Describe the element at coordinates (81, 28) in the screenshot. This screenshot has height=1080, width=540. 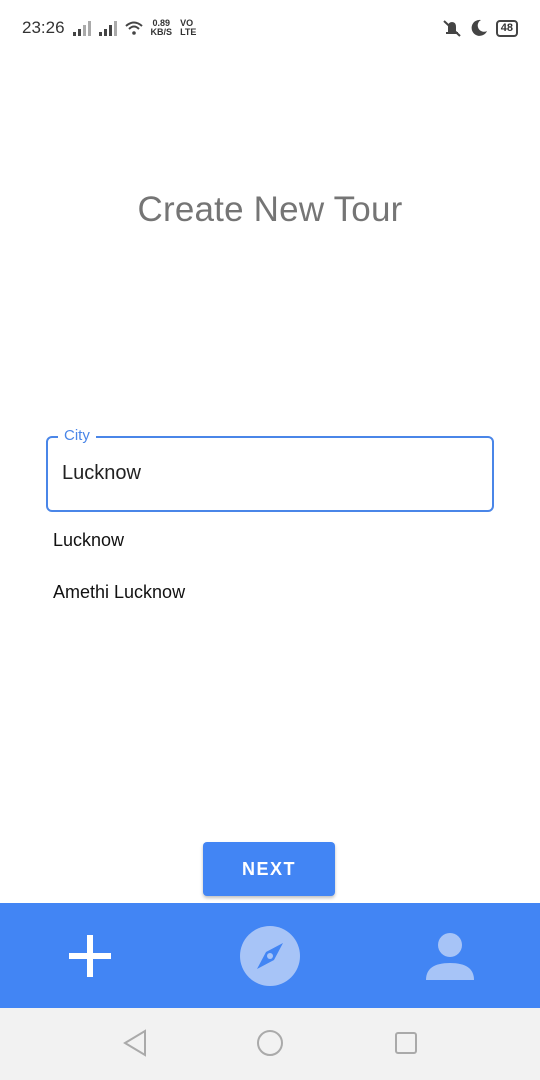
I see `signal-icon` at that location.